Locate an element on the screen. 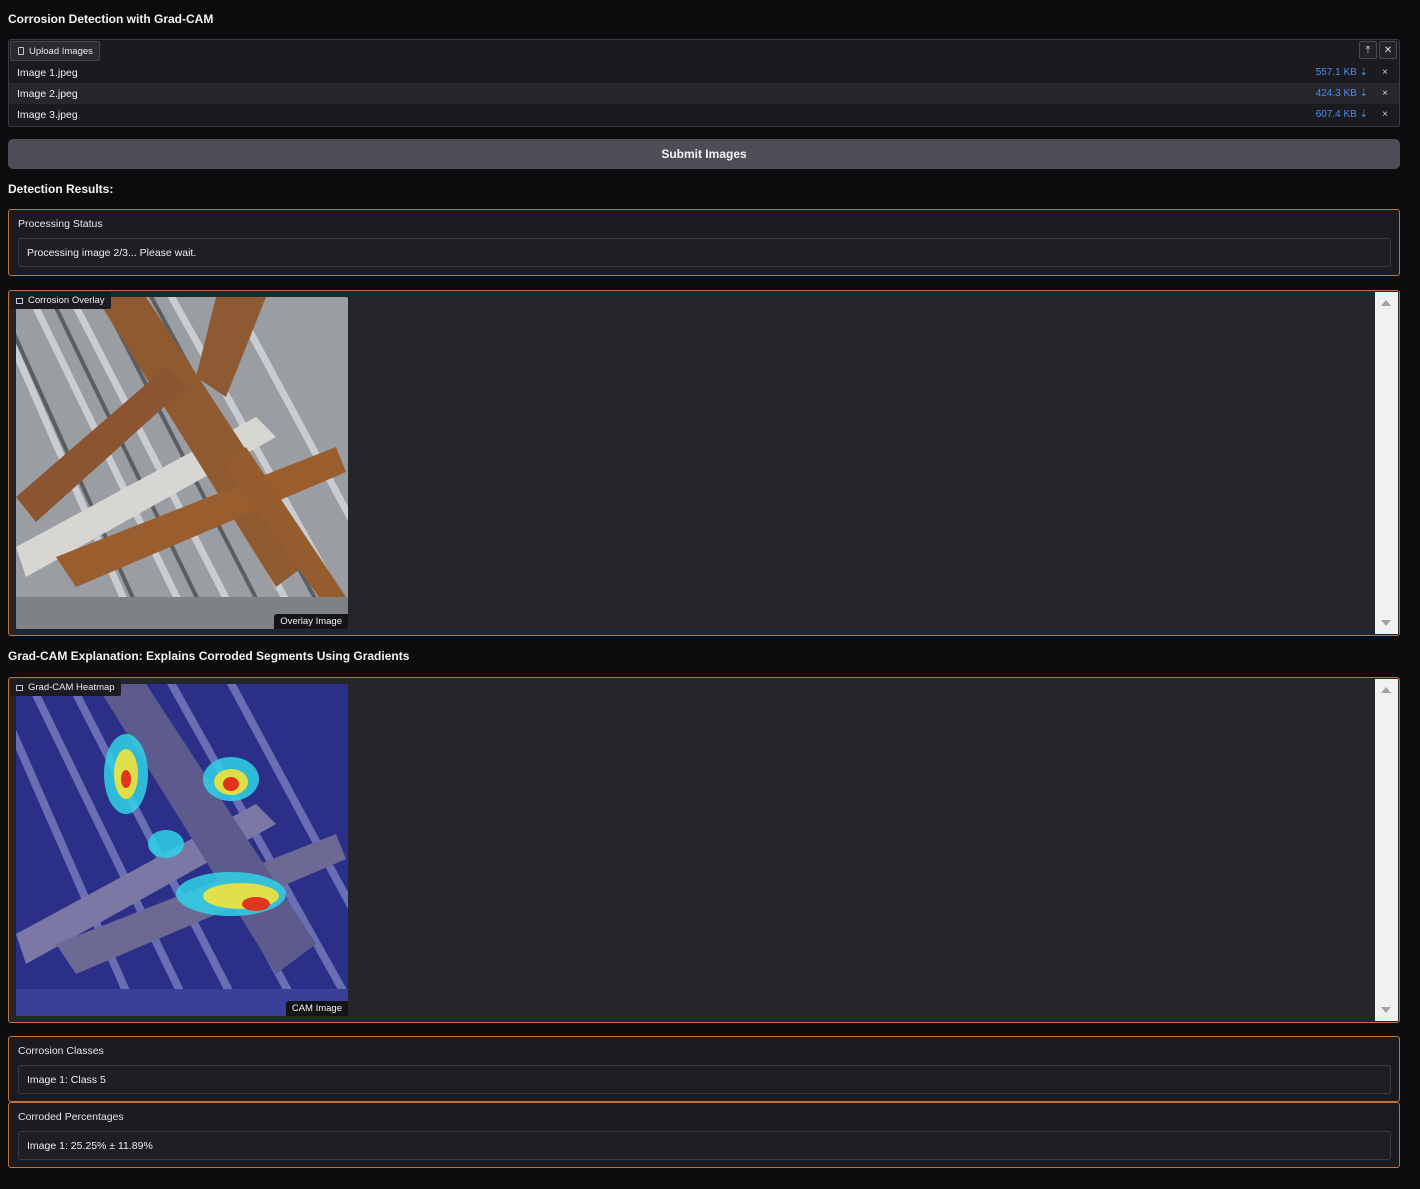 Image resolution: width=1420 pixels, height=1189 pixels. gradcam-heatmap-label: Grad-CAM Heatmap is located at coordinates (65, 687).